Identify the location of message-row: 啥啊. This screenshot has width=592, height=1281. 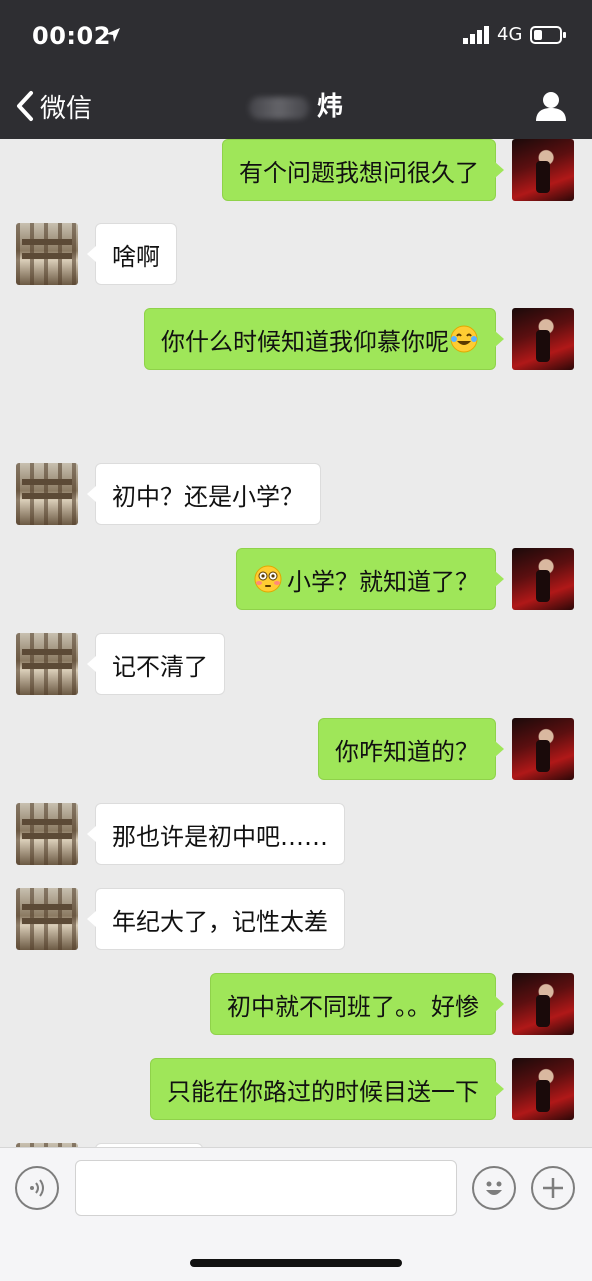
(296, 254).